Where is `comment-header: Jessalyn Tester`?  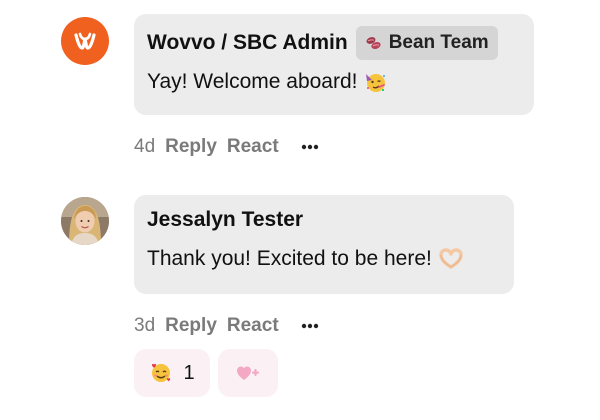 comment-header: Jessalyn Tester is located at coordinates (324, 220).